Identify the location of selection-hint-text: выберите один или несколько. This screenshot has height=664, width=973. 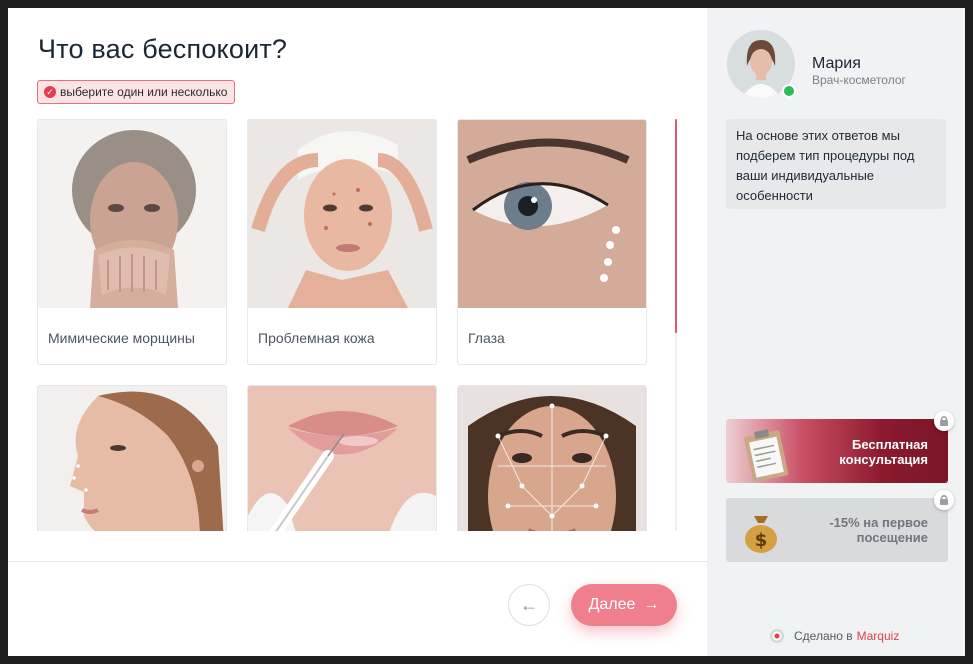
(144, 92).